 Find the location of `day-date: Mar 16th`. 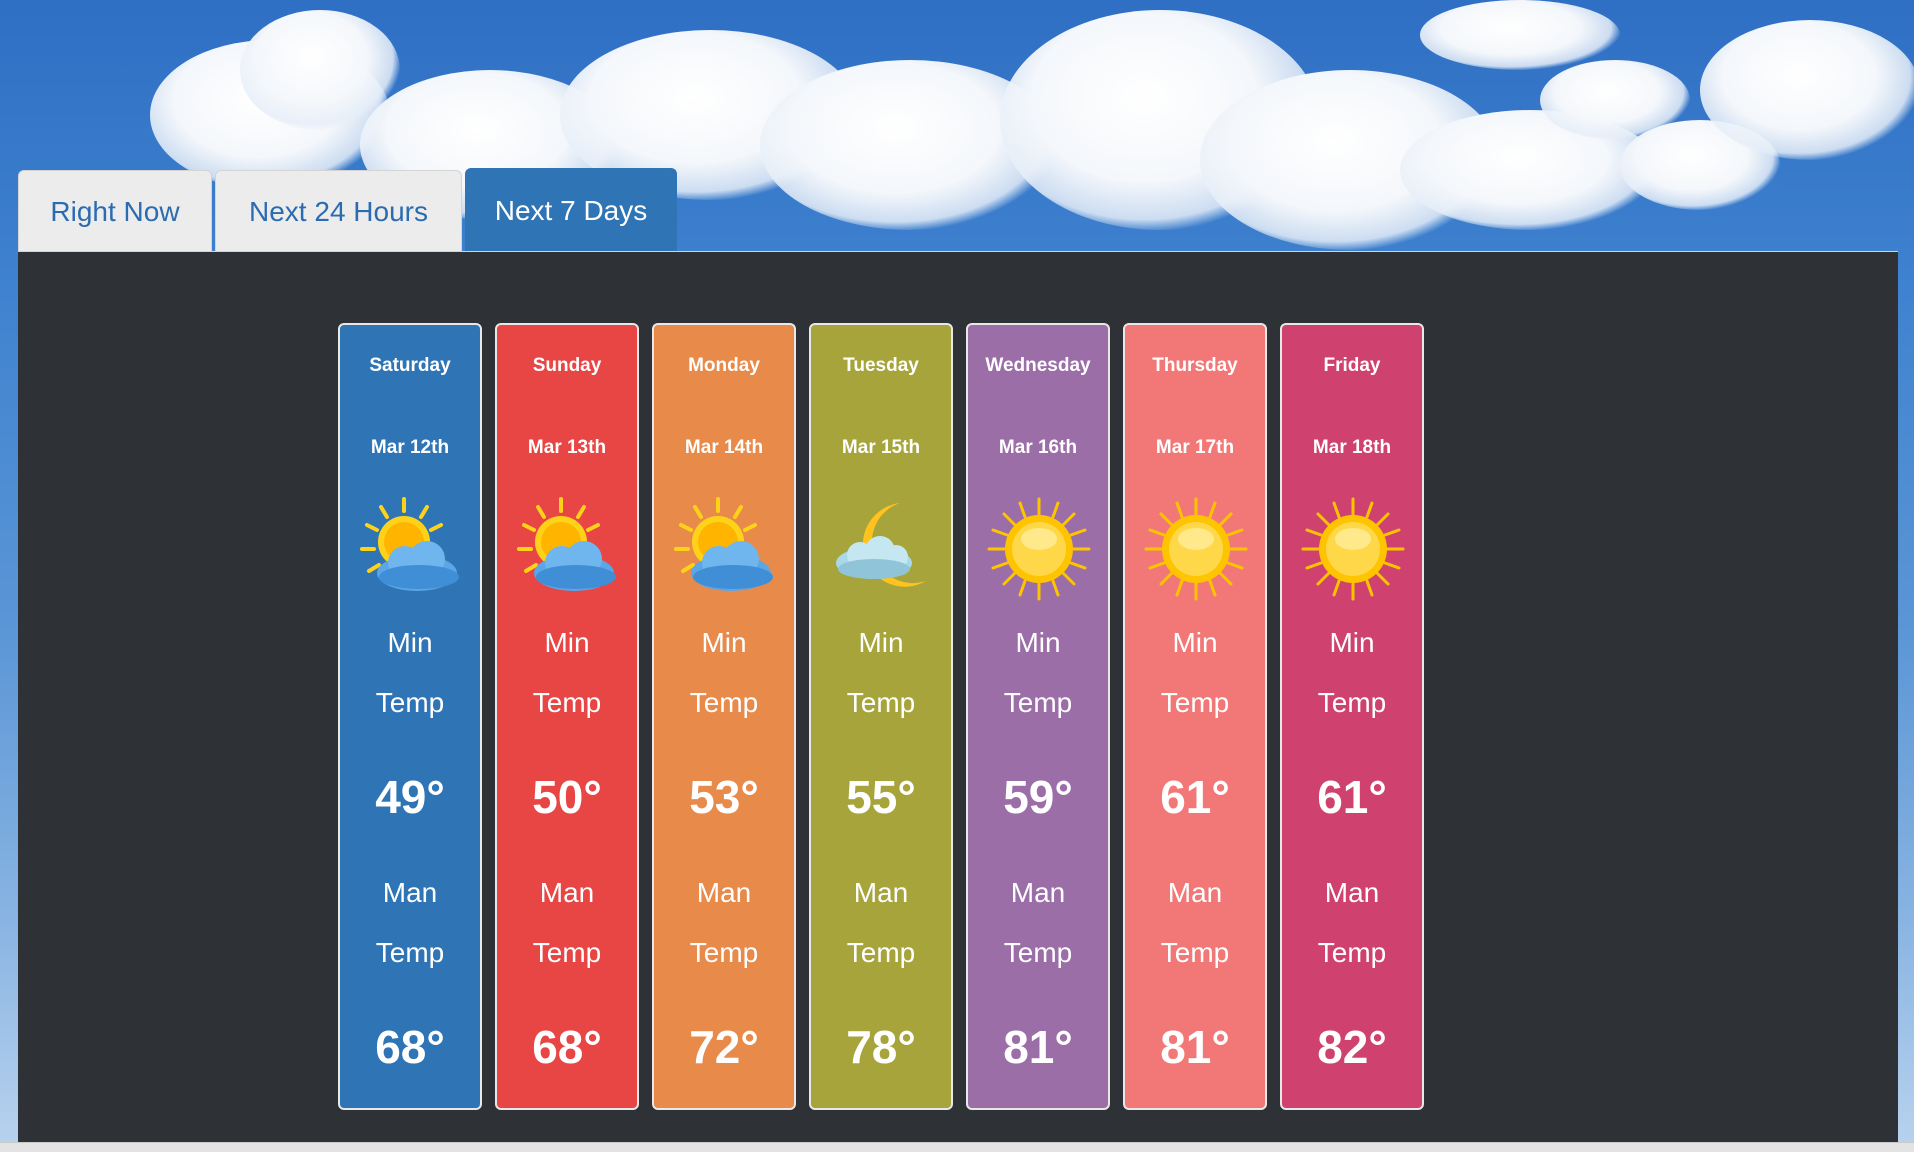

day-date: Mar 16th is located at coordinates (1038, 447).